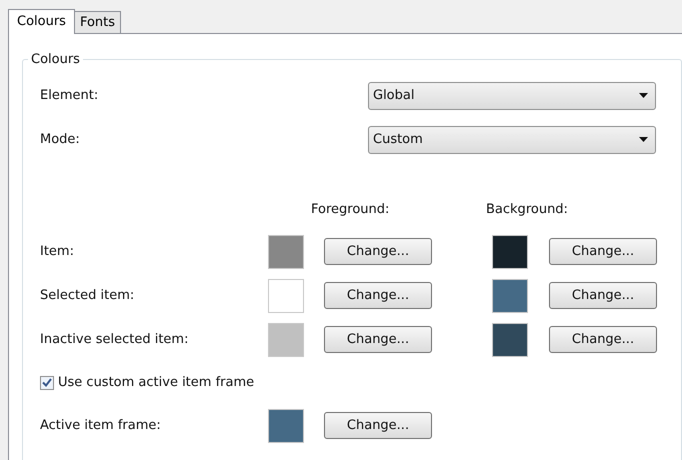 This screenshot has height=460, width=682. I want to click on dropdown: Global, so click(512, 96).